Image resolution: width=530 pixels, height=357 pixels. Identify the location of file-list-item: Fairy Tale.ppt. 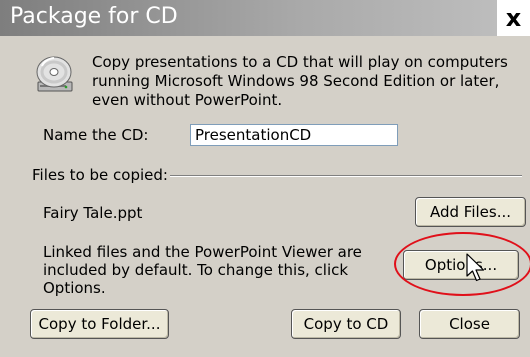
(92, 213).